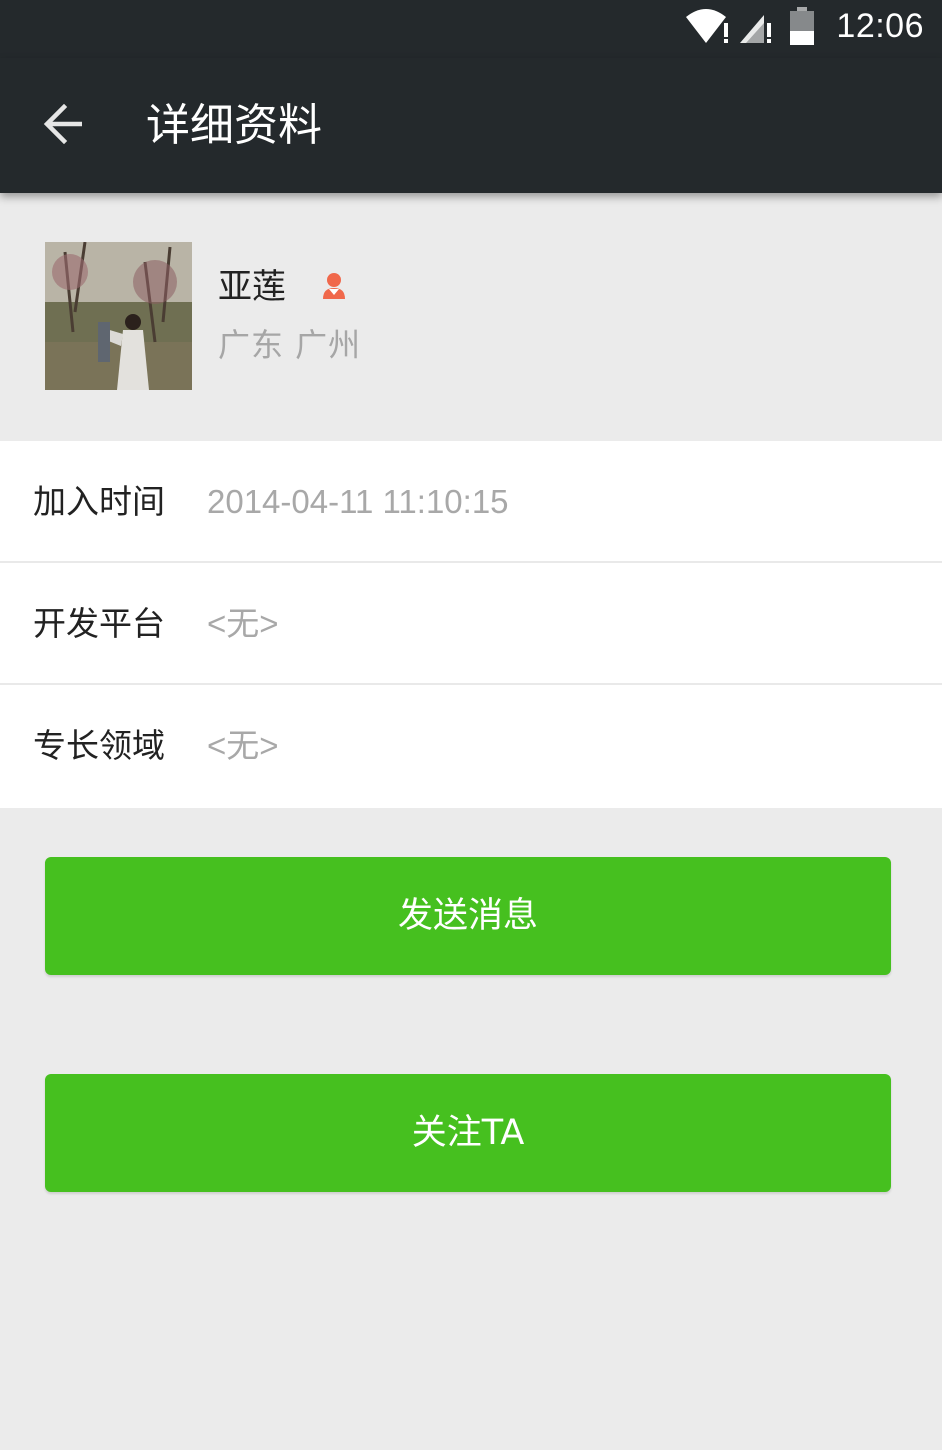 This screenshot has height=1450, width=942. I want to click on battery-icon, so click(802, 26).